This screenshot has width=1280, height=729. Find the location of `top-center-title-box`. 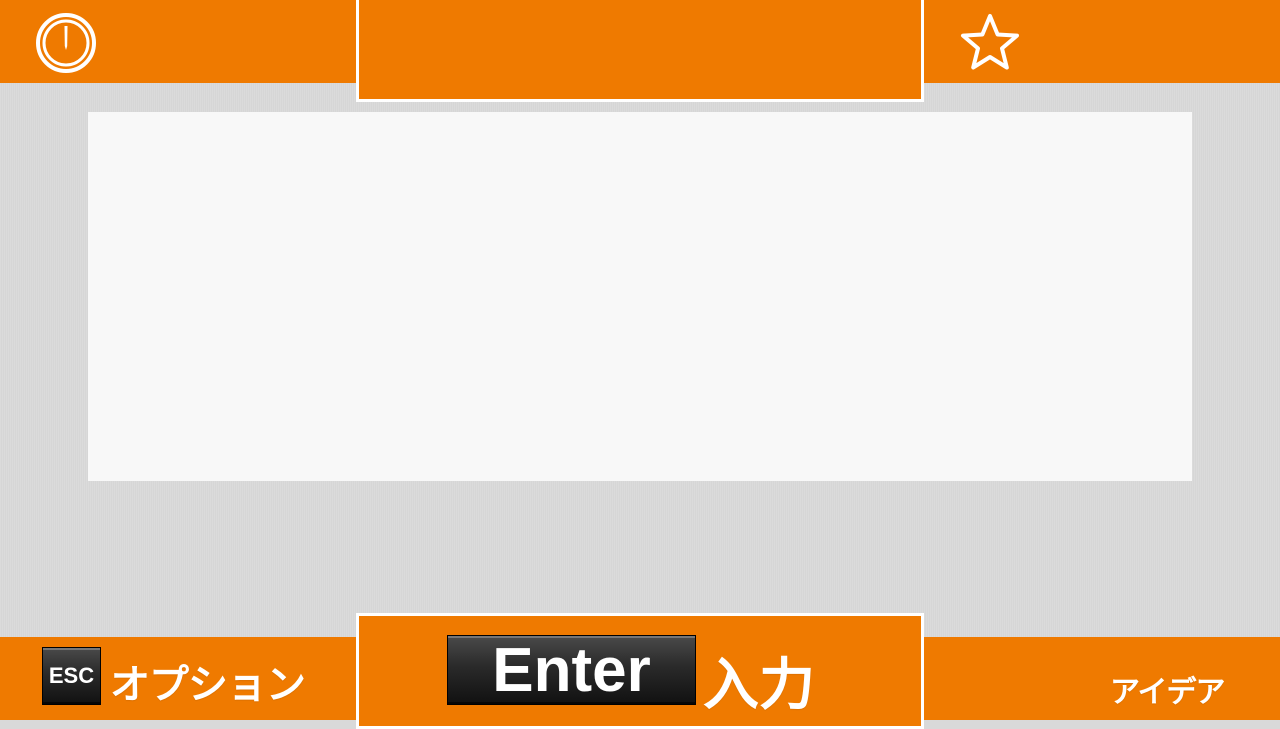

top-center-title-box is located at coordinates (640, 51).